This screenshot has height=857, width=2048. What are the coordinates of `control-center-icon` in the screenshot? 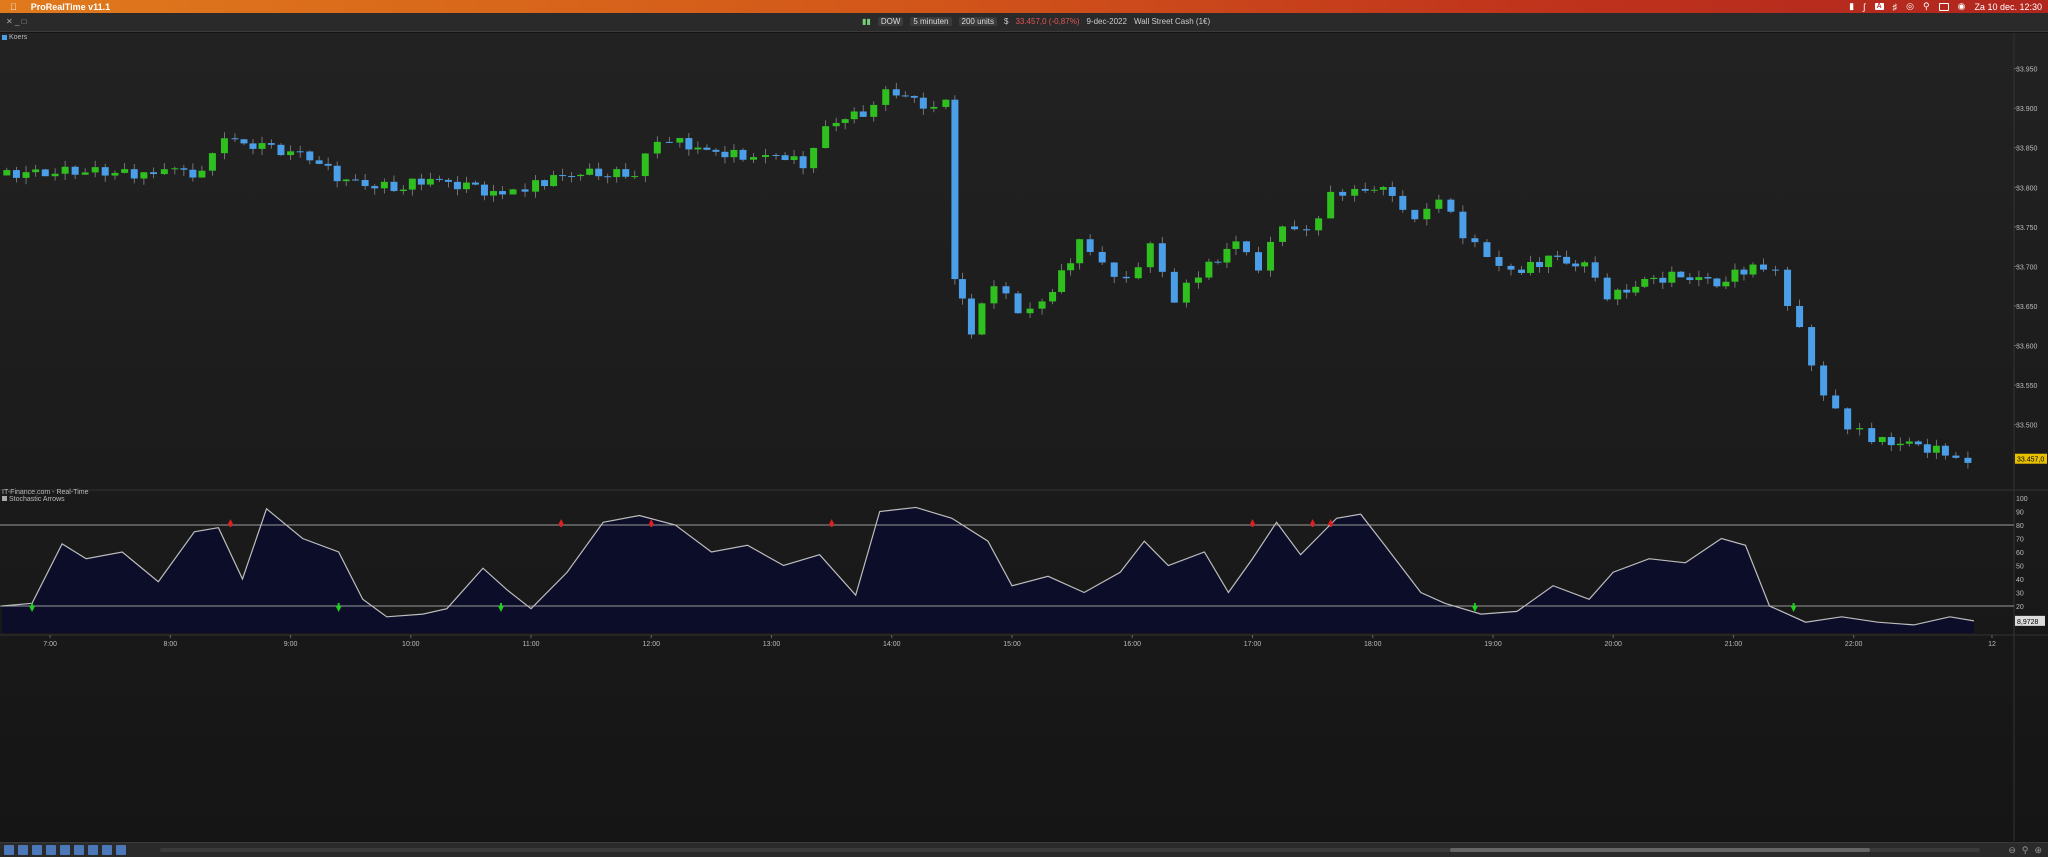 It's located at (1943, 6).